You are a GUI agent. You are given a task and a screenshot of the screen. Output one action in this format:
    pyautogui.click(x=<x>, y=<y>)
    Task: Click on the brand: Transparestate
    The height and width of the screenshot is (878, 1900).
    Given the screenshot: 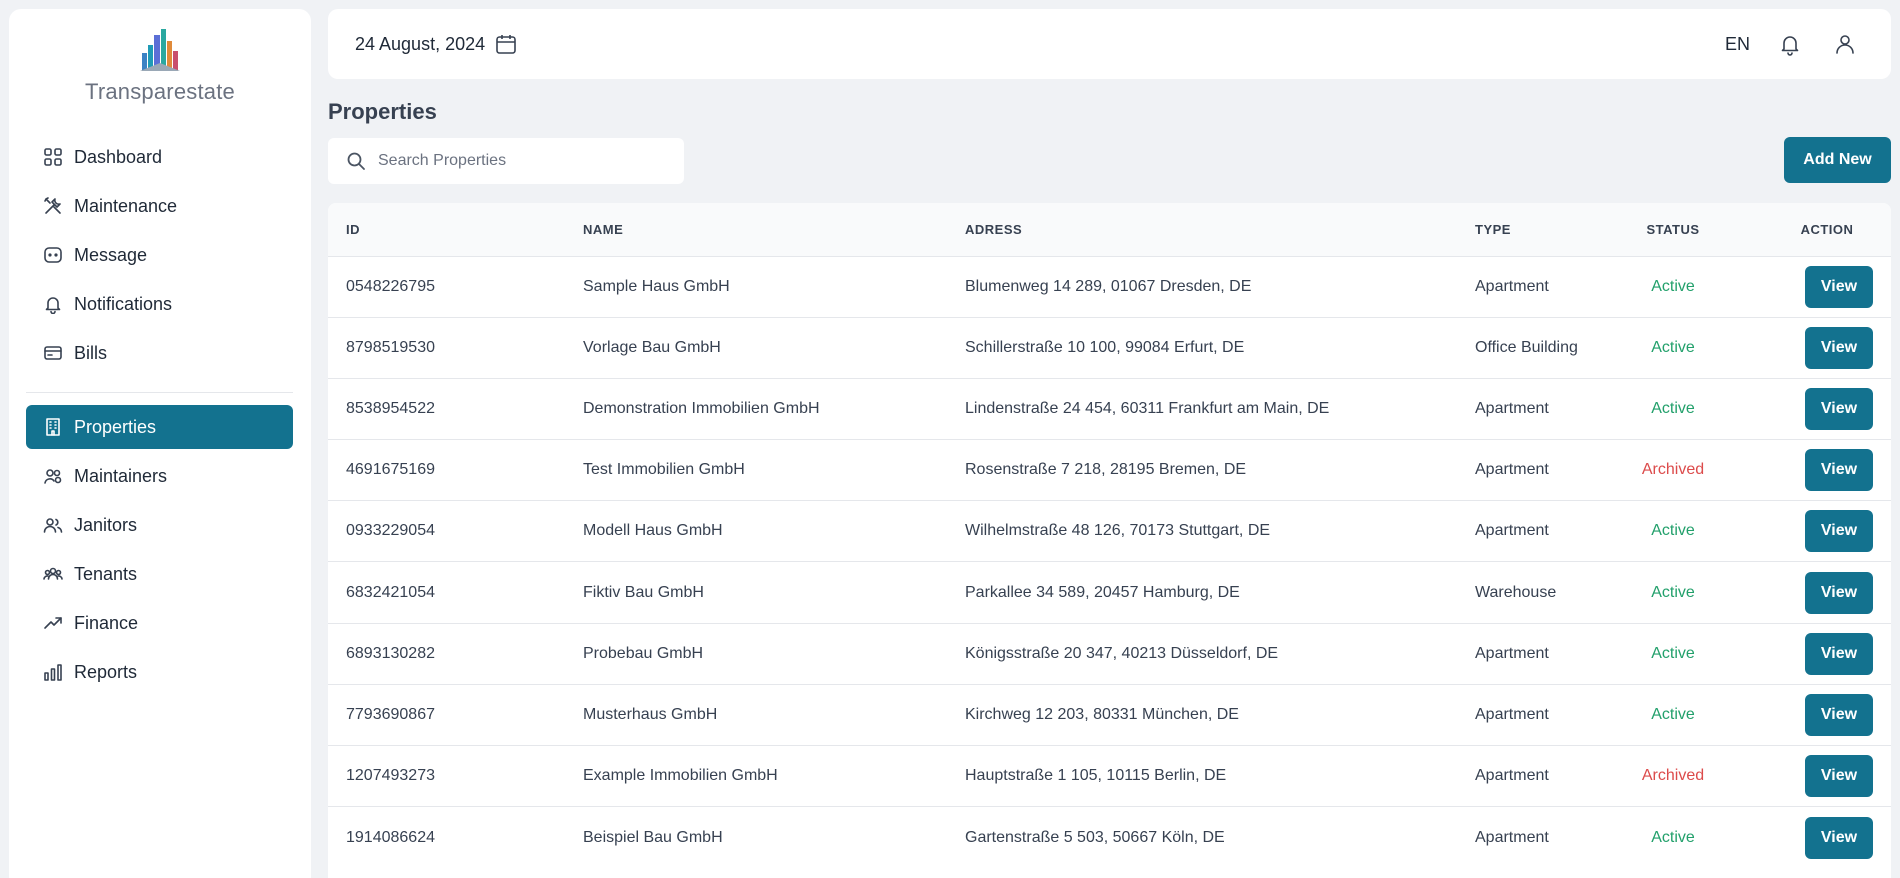 What is the action you would take?
    pyautogui.click(x=160, y=69)
    